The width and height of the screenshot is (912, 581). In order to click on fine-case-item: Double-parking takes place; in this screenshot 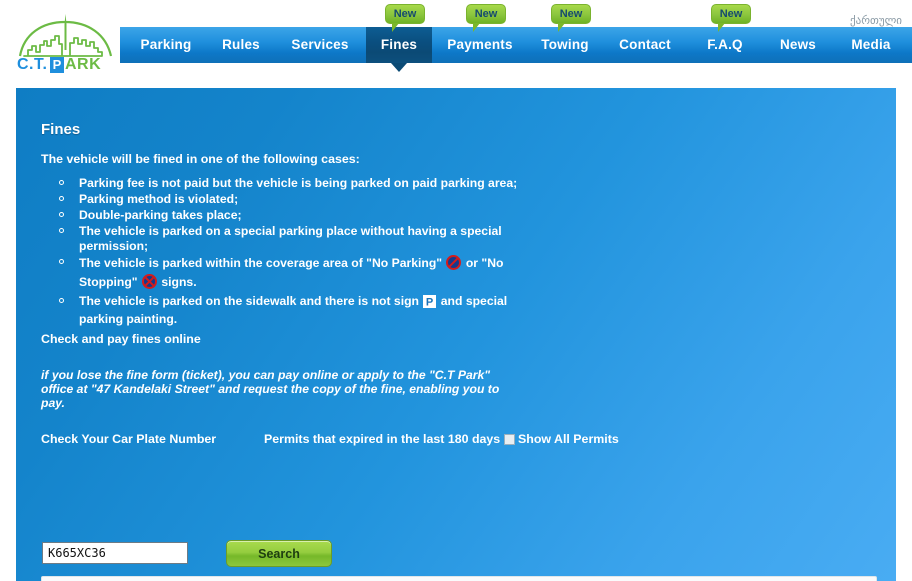, I will do `click(291, 215)`.